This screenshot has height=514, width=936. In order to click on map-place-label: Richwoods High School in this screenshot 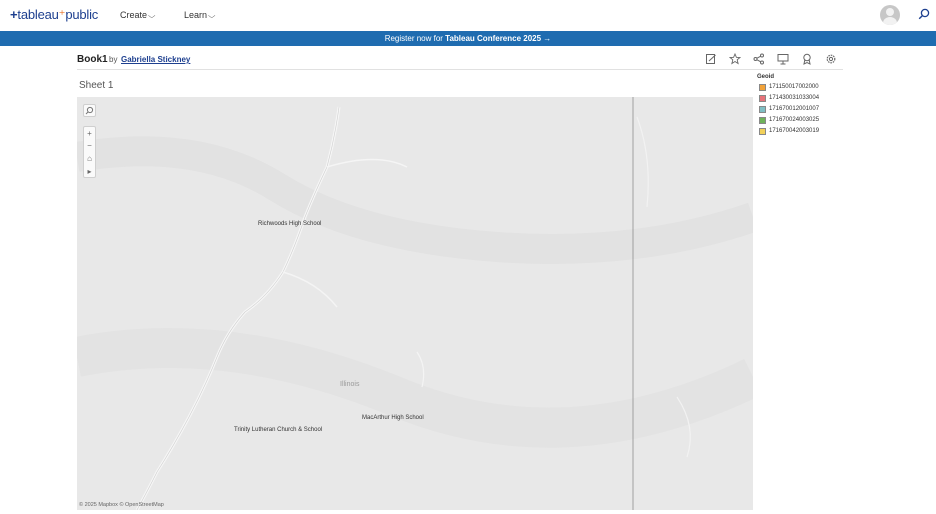, I will do `click(290, 224)`.